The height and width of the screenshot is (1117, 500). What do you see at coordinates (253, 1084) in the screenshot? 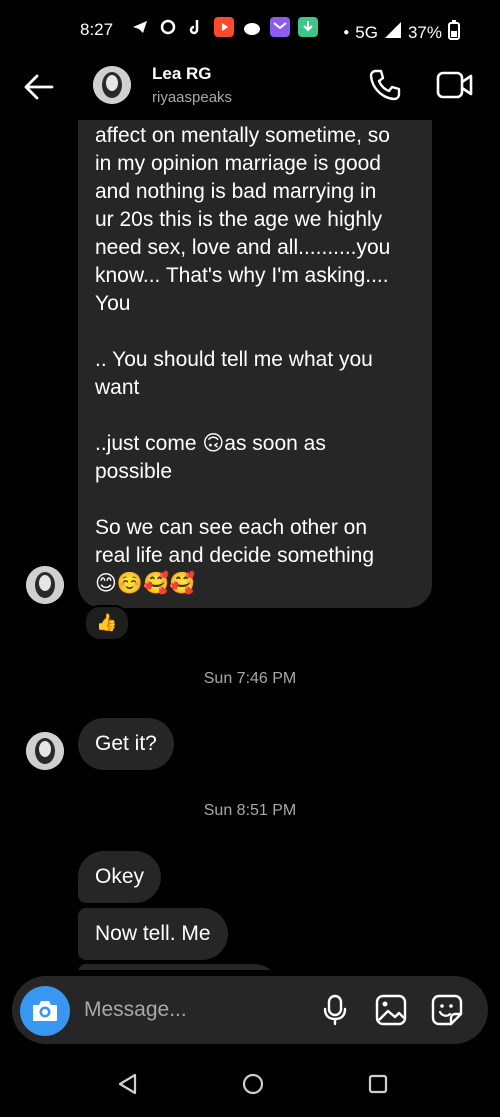
I see `nav-home-icon` at bounding box center [253, 1084].